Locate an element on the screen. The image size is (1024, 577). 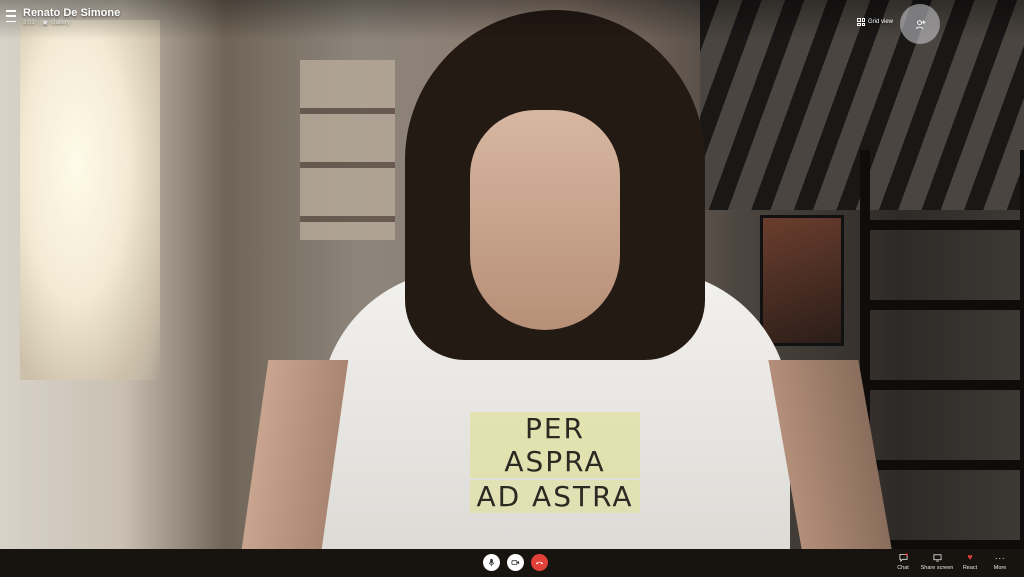
grid-view-icon is located at coordinates (861, 22).